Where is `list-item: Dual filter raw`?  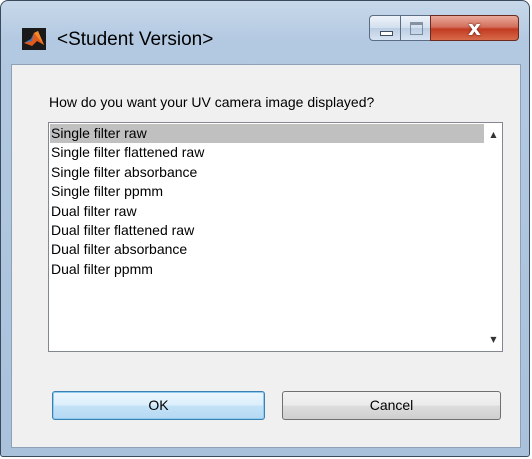
list-item: Dual filter raw is located at coordinates (267, 211).